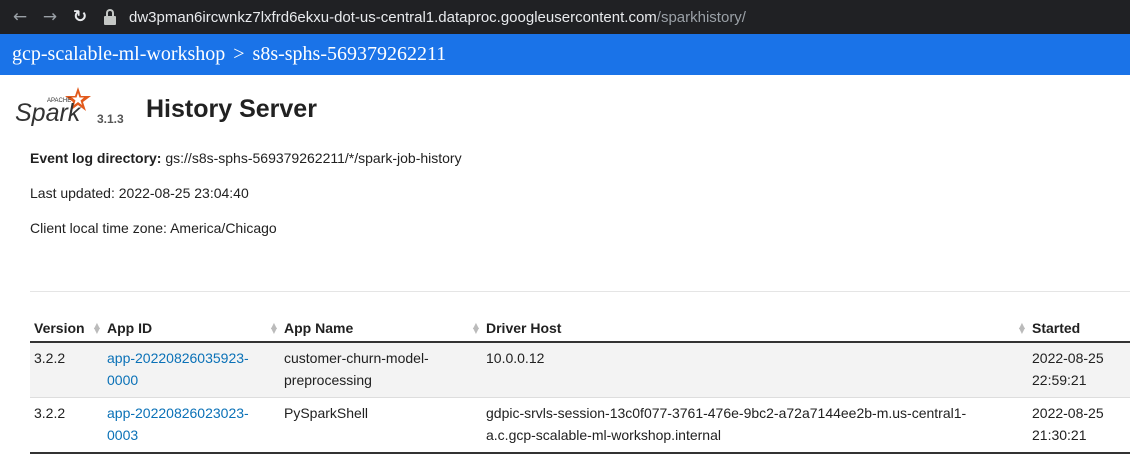 The width and height of the screenshot is (1130, 460). Describe the element at coordinates (98, 228) in the screenshot. I see `timezone-label: Client local time zone:` at that location.